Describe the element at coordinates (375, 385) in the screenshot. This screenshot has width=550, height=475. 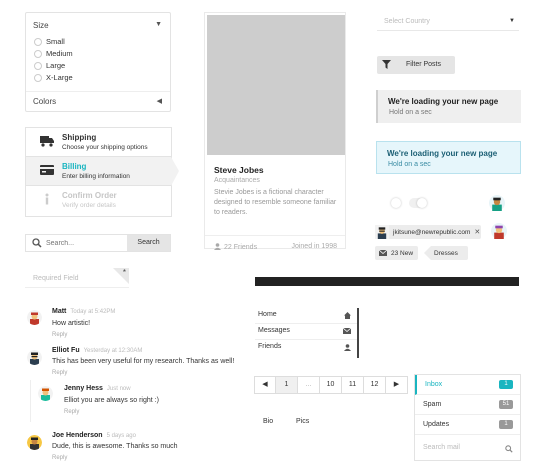
I see `pagination-page: 12` at that location.